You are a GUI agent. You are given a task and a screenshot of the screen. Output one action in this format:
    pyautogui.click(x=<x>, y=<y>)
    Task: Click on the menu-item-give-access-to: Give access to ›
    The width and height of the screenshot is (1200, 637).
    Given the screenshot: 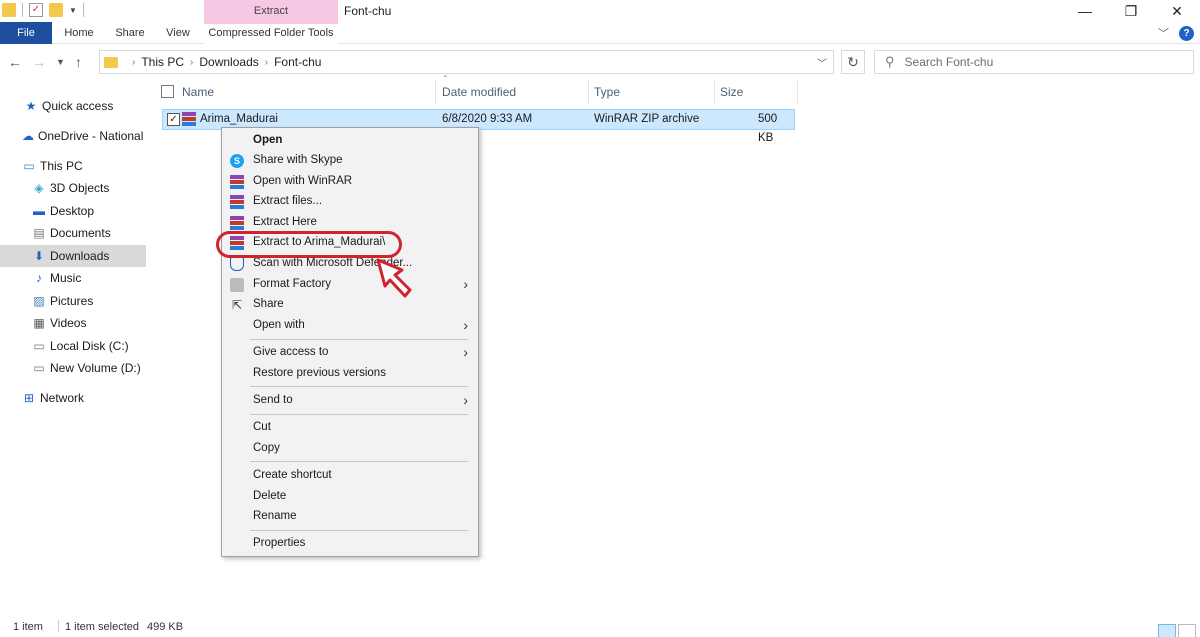 What is the action you would take?
    pyautogui.click(x=350, y=353)
    